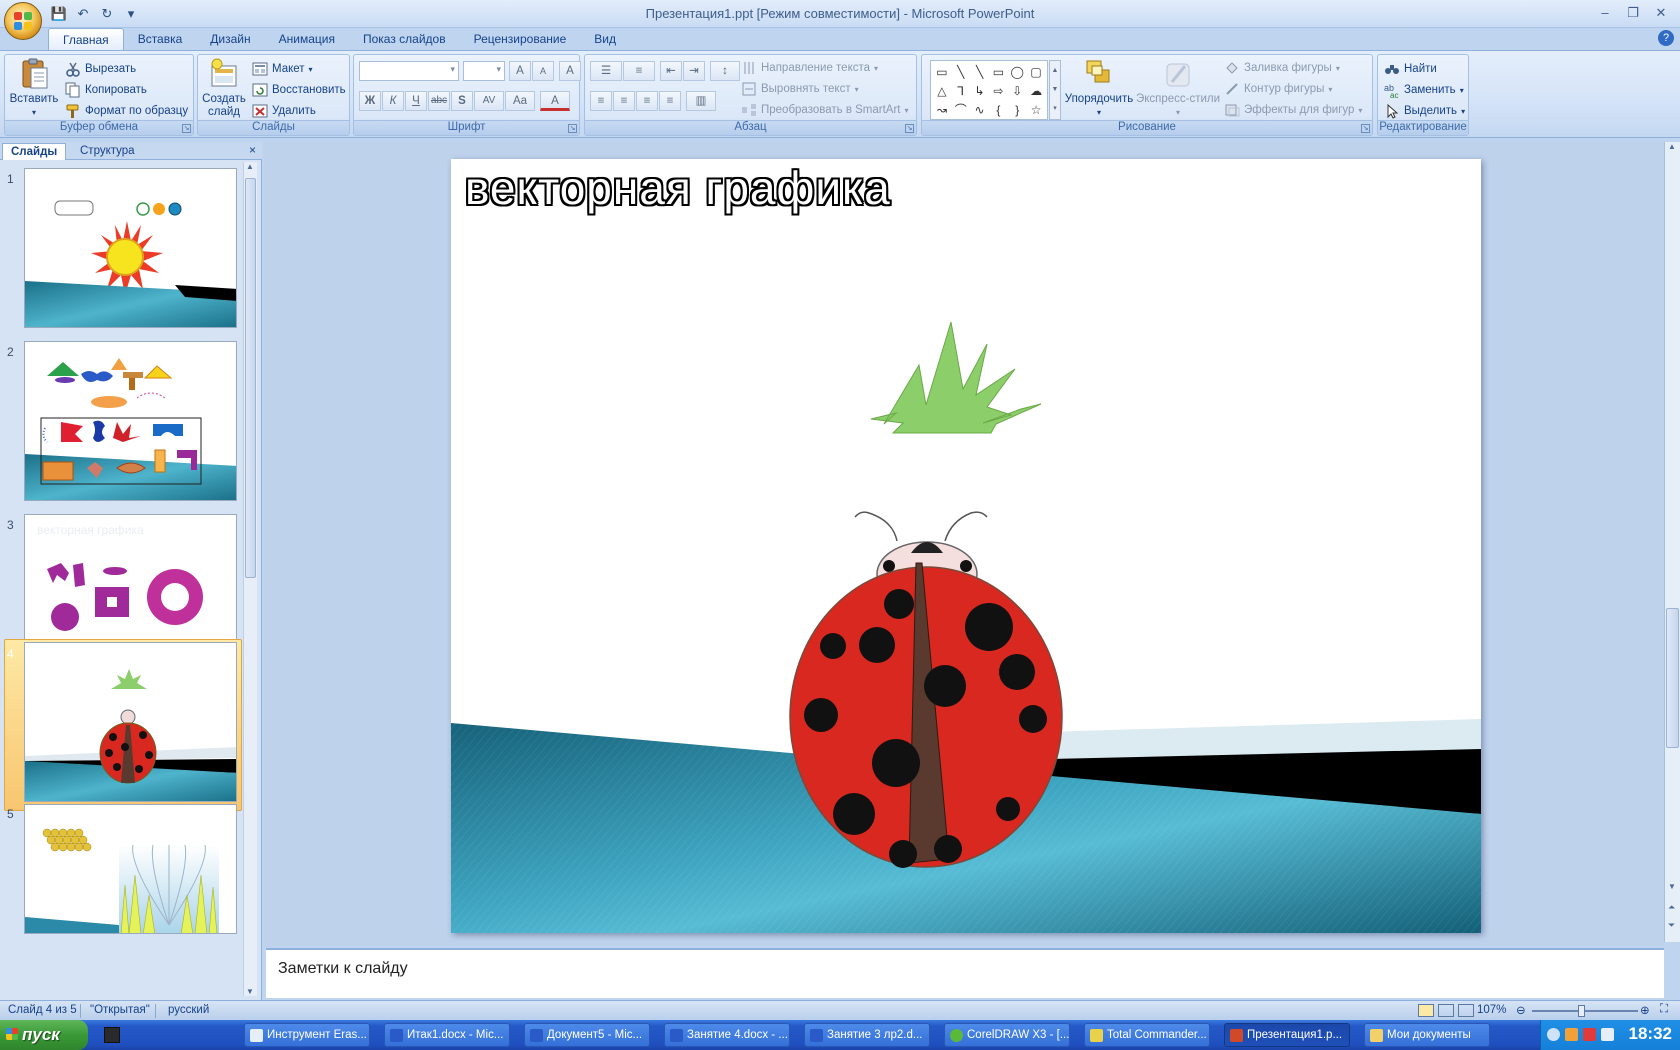 The image size is (1680, 1050). What do you see at coordinates (999, 110) in the screenshot?
I see `shape-gallery-item: {` at bounding box center [999, 110].